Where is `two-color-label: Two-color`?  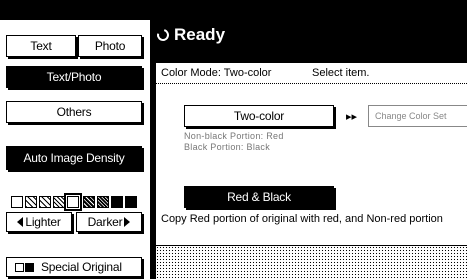 two-color-label: Two-color is located at coordinates (259, 116).